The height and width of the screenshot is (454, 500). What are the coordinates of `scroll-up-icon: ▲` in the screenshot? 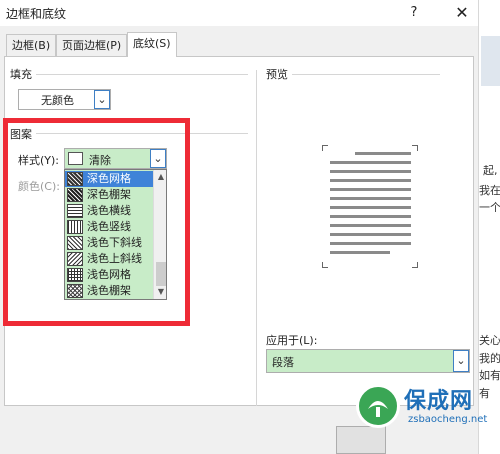 It's located at (160, 177).